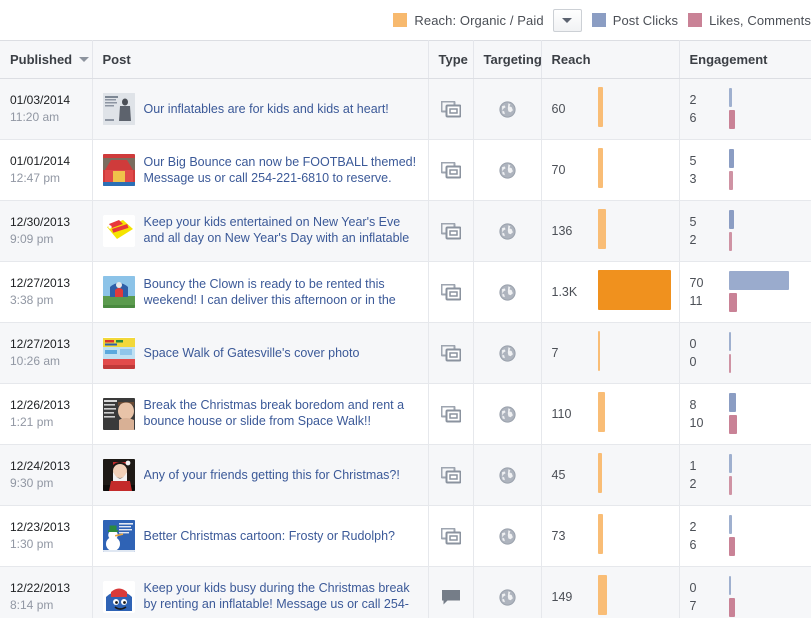  I want to click on engagement-values: 70 11, so click(704, 292).